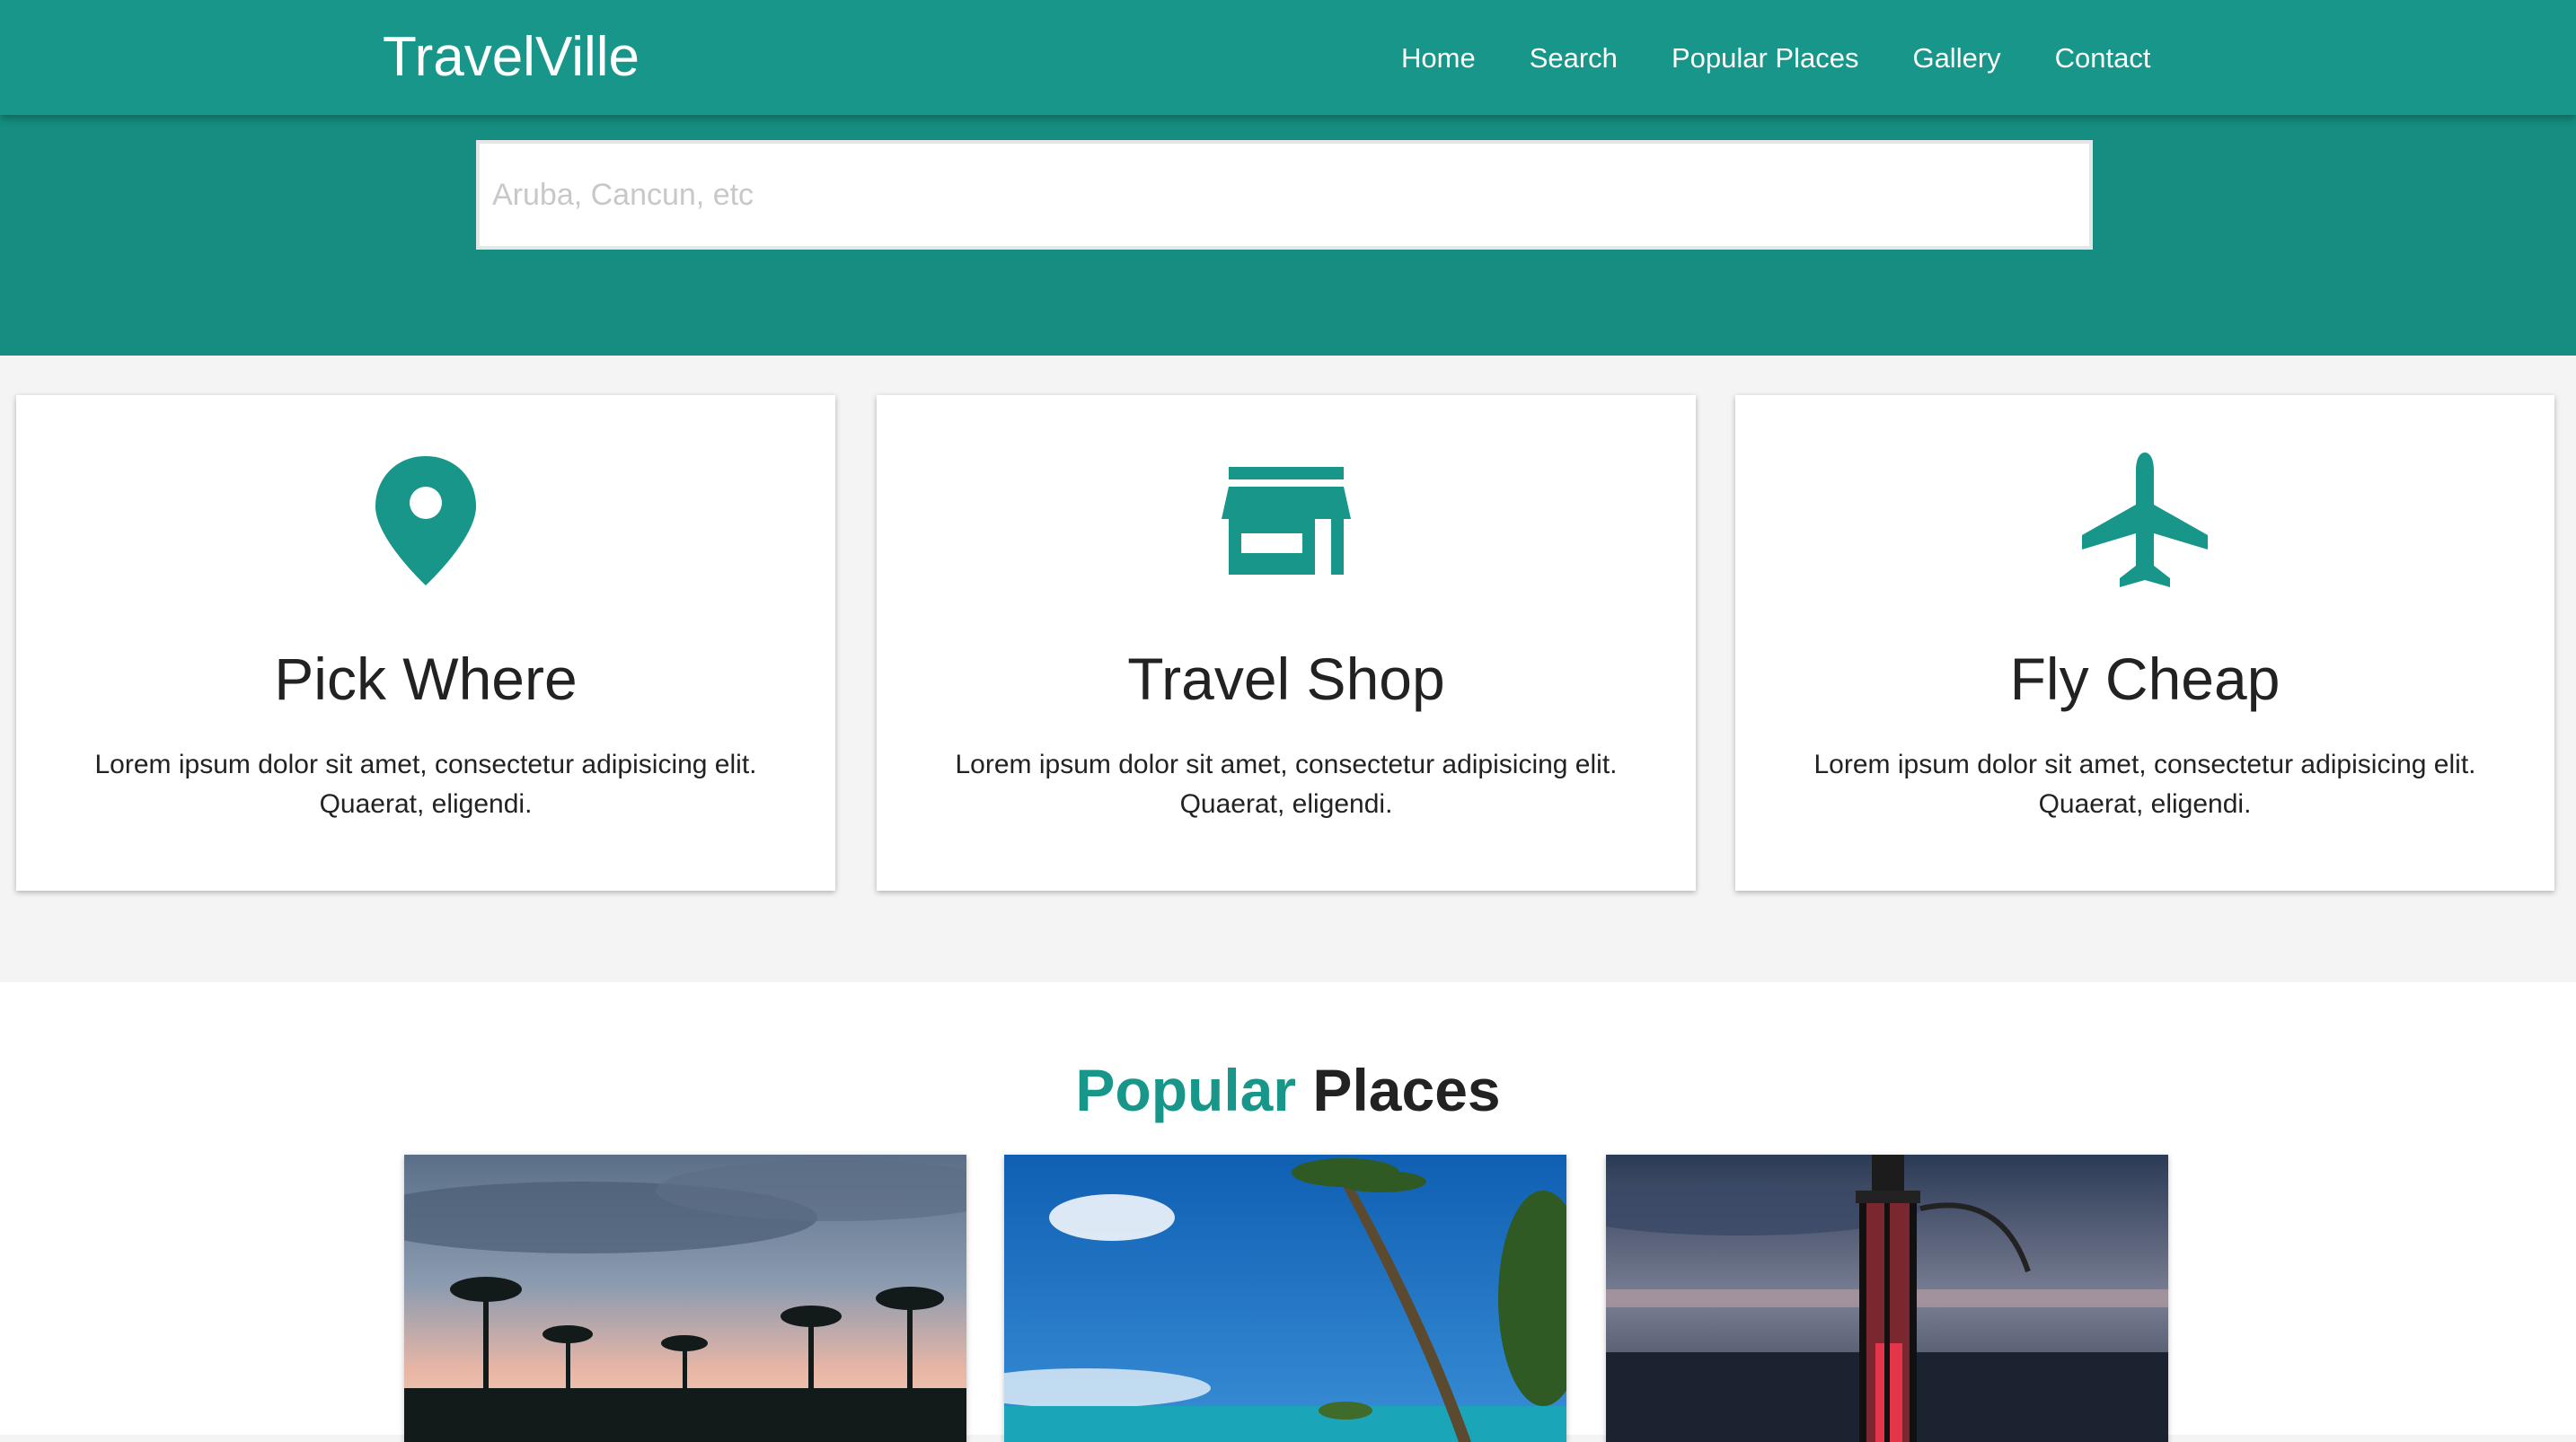  What do you see at coordinates (1286, 679) in the screenshot?
I see `feature-title: Travel Shop` at bounding box center [1286, 679].